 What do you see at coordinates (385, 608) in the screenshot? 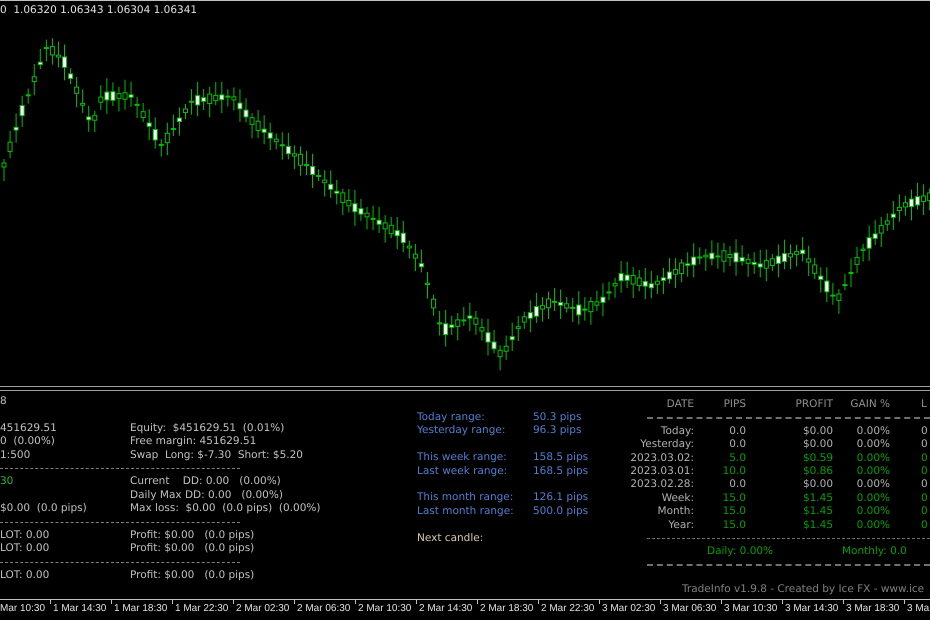
I see `time-label: 2 Mar 10:30` at bounding box center [385, 608].